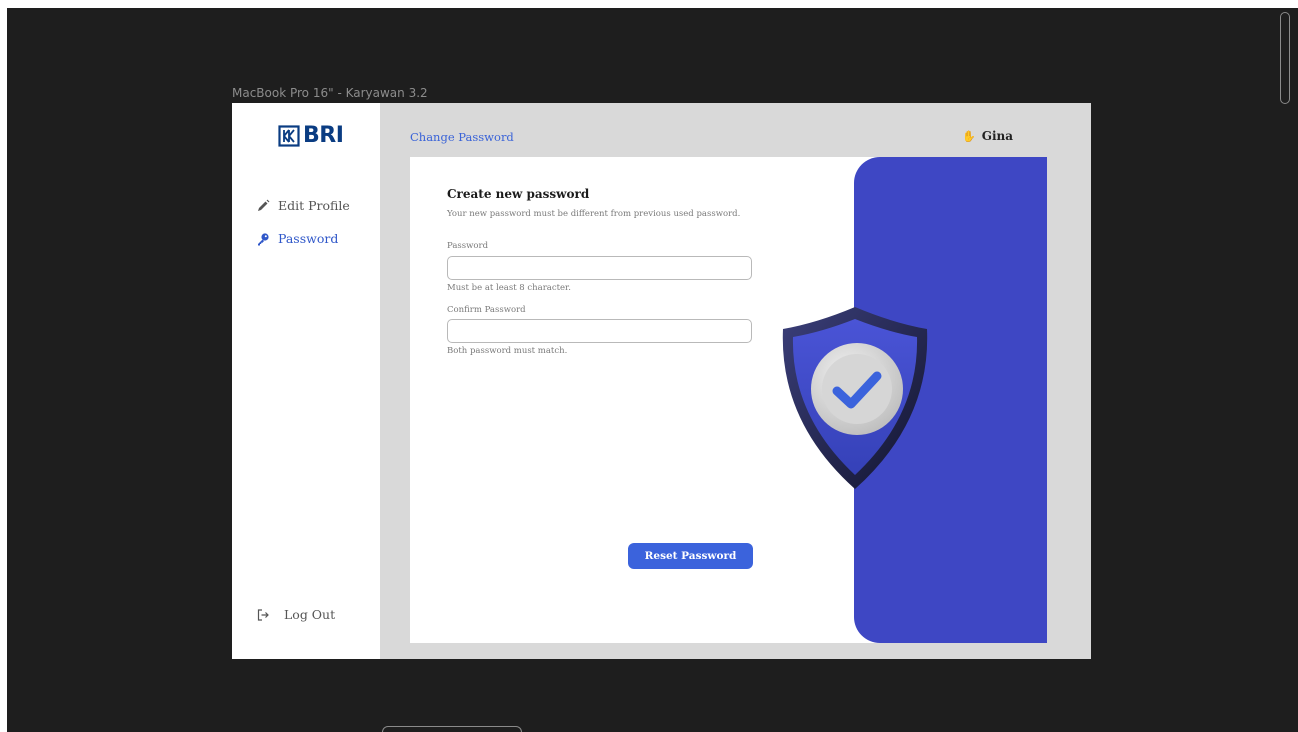 The width and height of the screenshot is (1298, 732). I want to click on confirm-password-label: Confirm Password, so click(486, 310).